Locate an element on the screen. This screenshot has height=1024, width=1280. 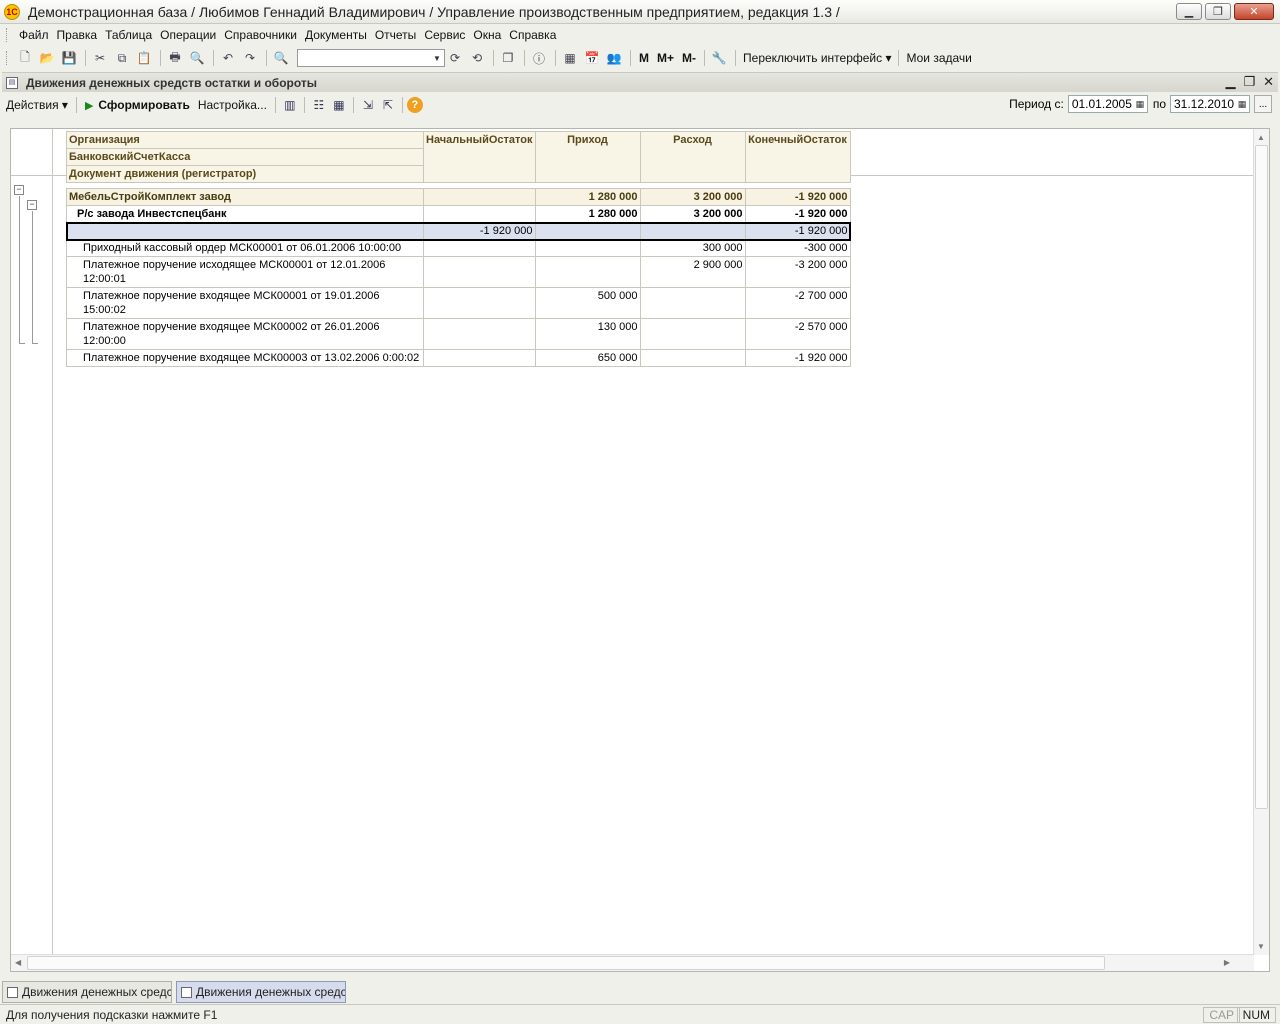
vertical-scrollbar: ▲ ▼ is located at coordinates (1261, 542).